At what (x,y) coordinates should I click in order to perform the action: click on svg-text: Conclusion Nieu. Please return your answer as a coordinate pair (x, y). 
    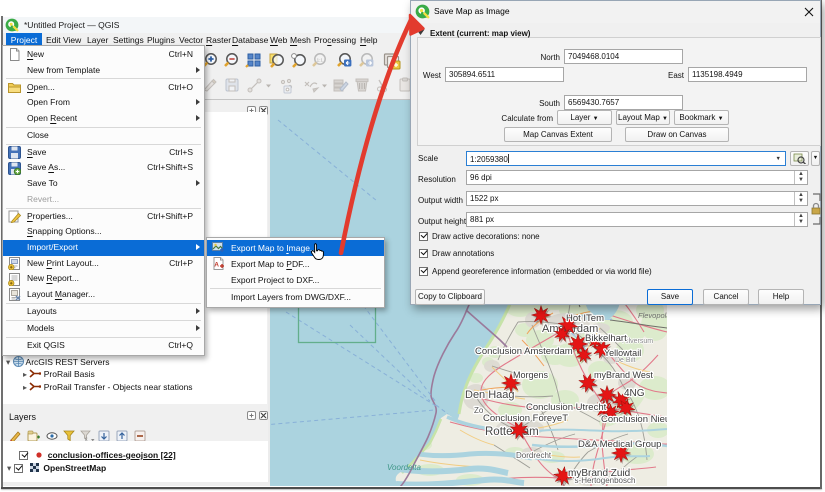
    Looking at the image, I should click on (634, 419).